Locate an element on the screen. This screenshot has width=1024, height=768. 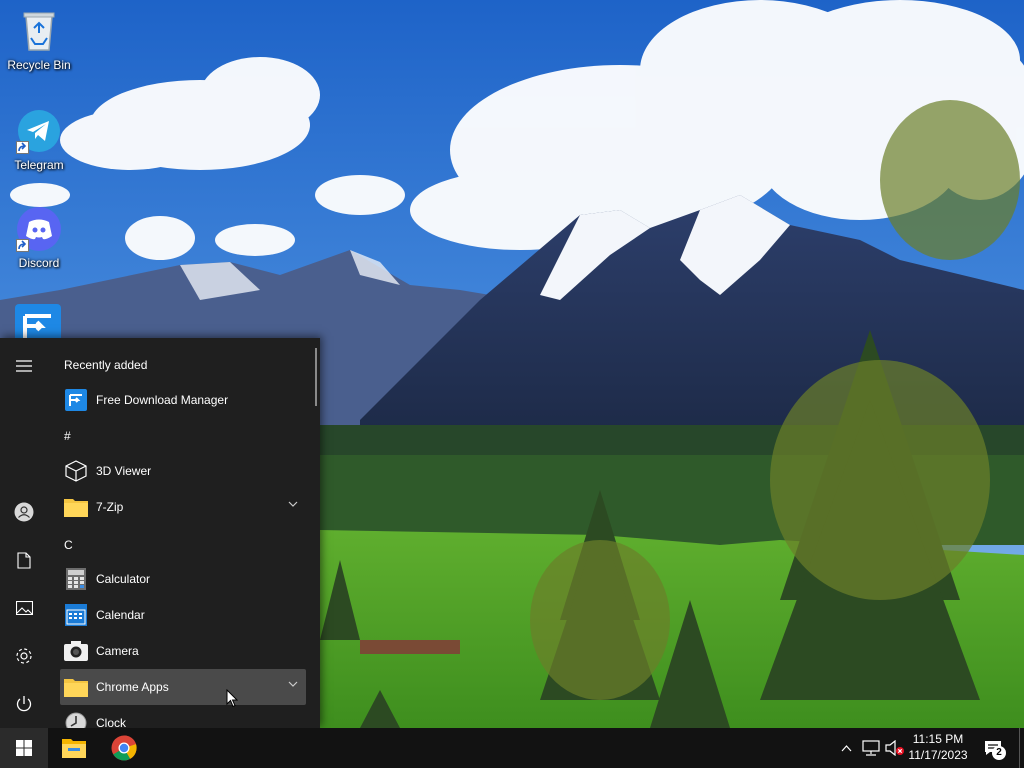
desktop-icon-recycle-bin: Recycle Bin is located at coordinates (39, 40).